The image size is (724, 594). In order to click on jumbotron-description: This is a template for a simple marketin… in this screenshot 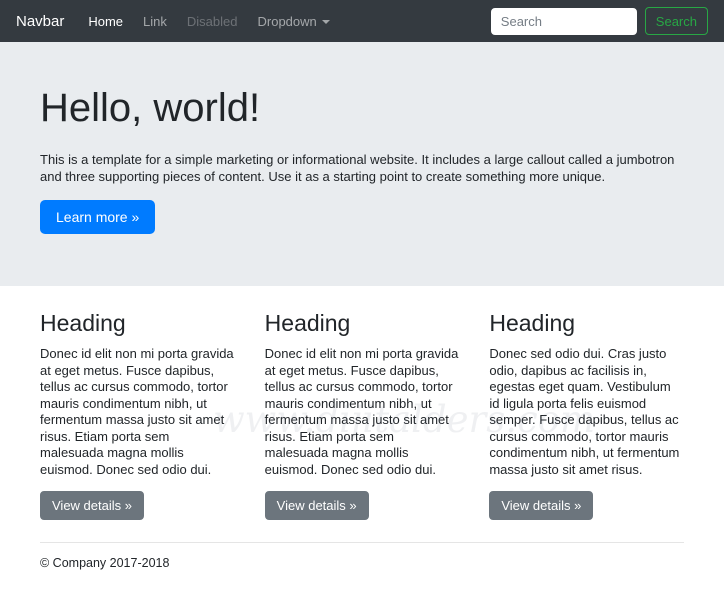, I will do `click(357, 168)`.